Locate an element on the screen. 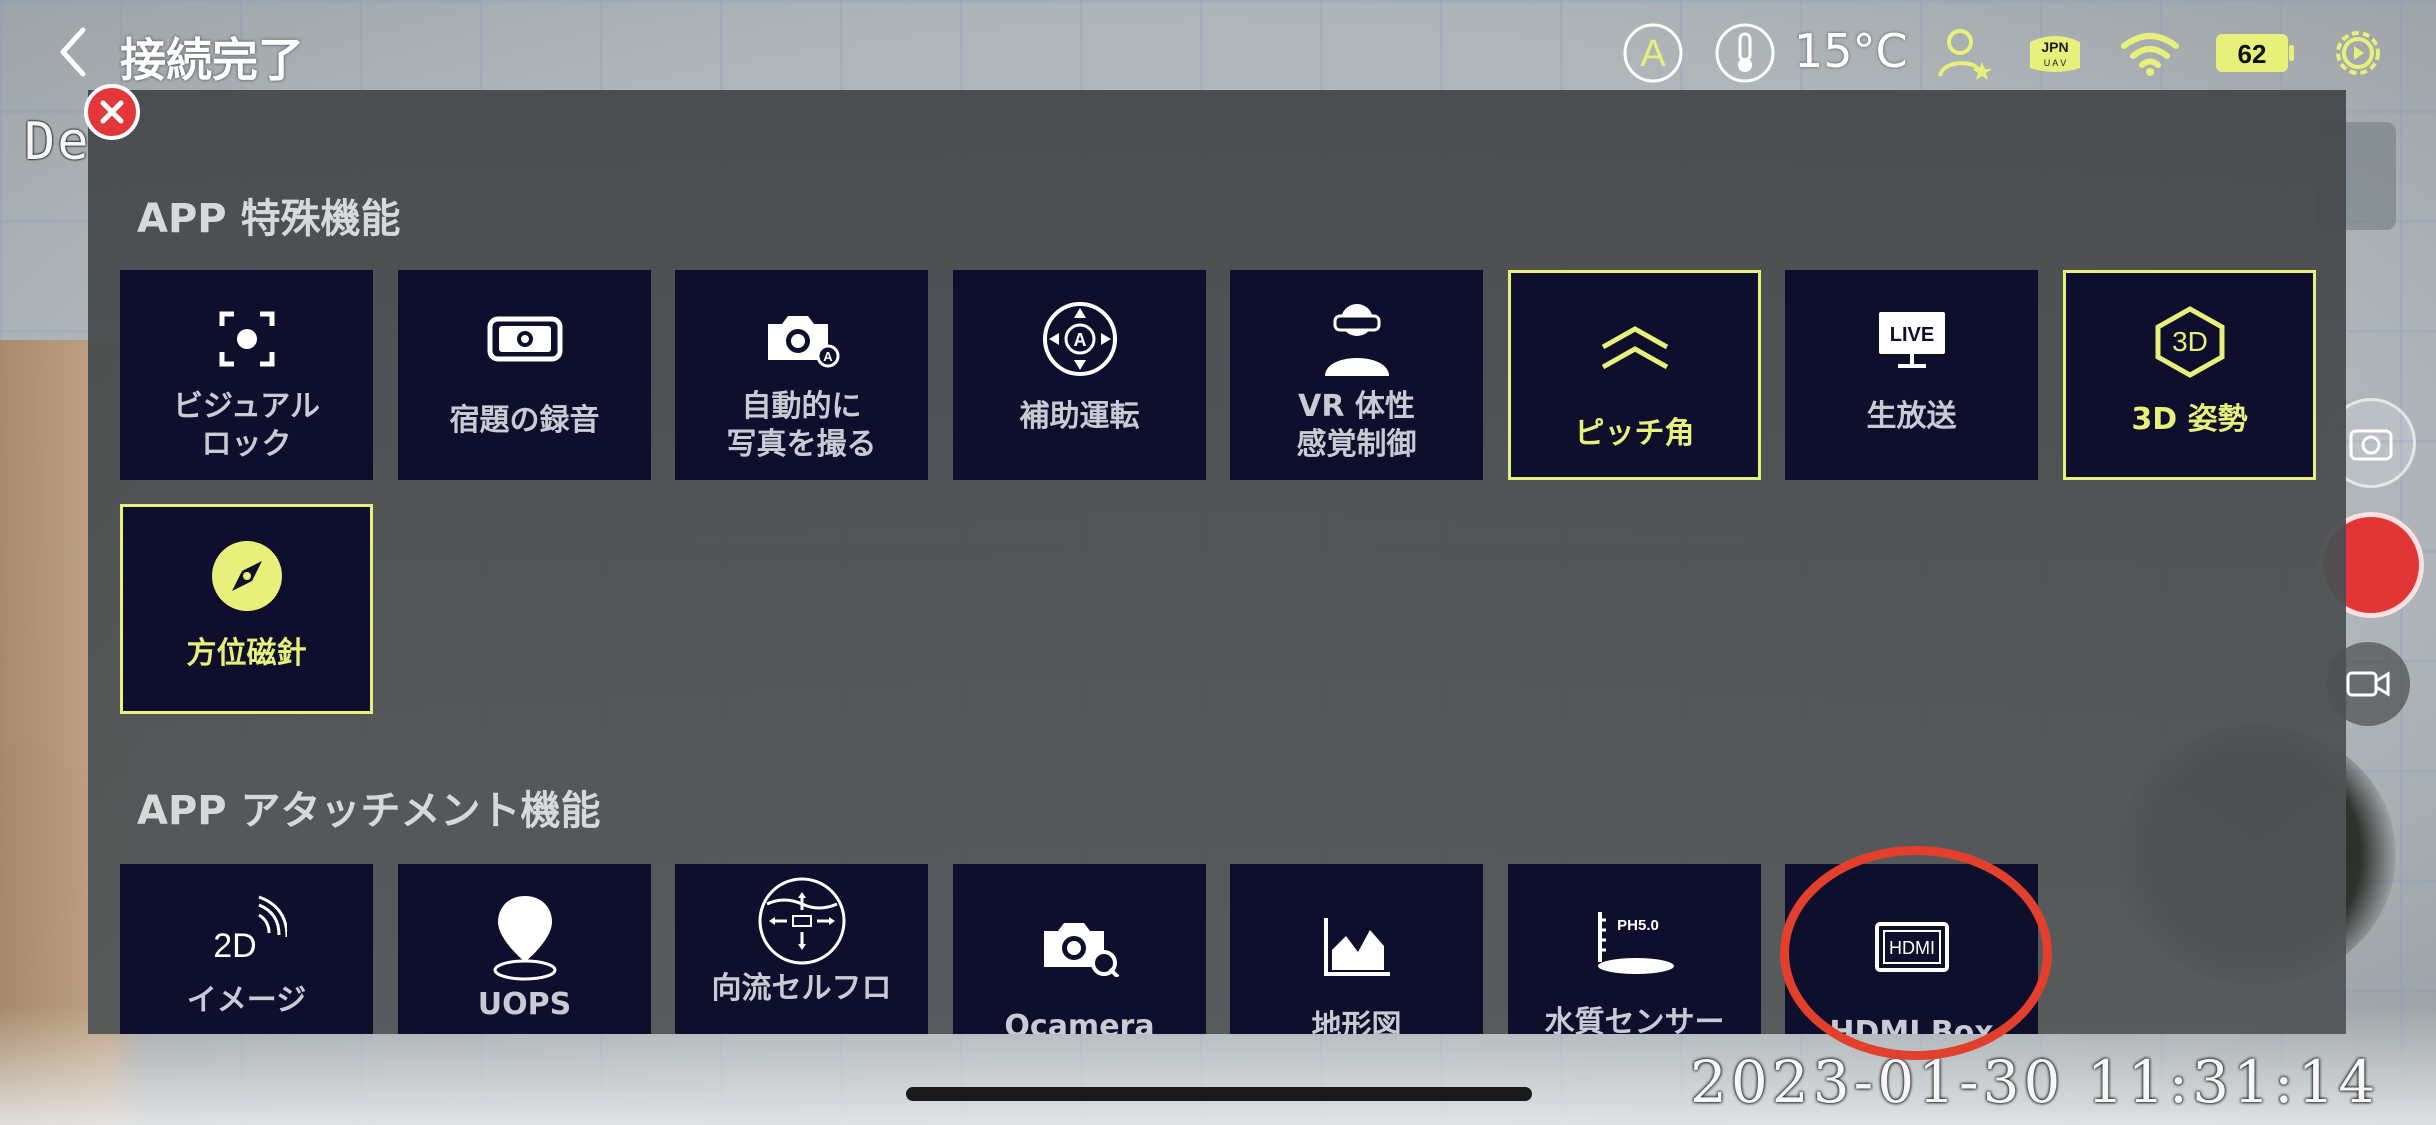 Image resolution: width=2436 pixels, height=1125 pixels. tile-2d-image: 2D イメージ is located at coordinates (246, 949).